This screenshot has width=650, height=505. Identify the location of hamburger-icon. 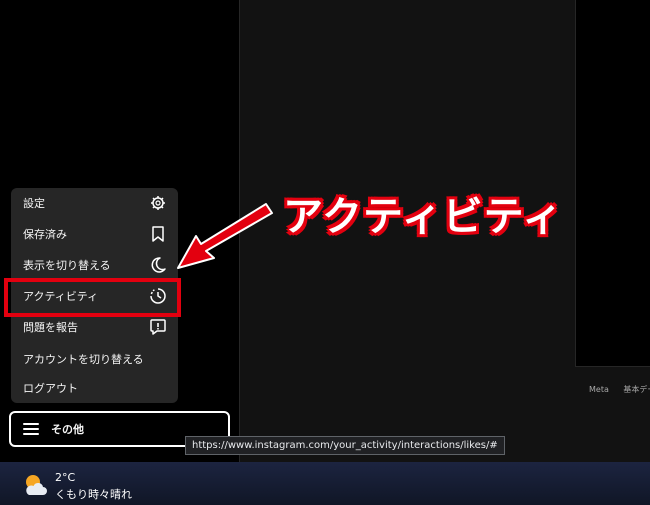
(31, 429).